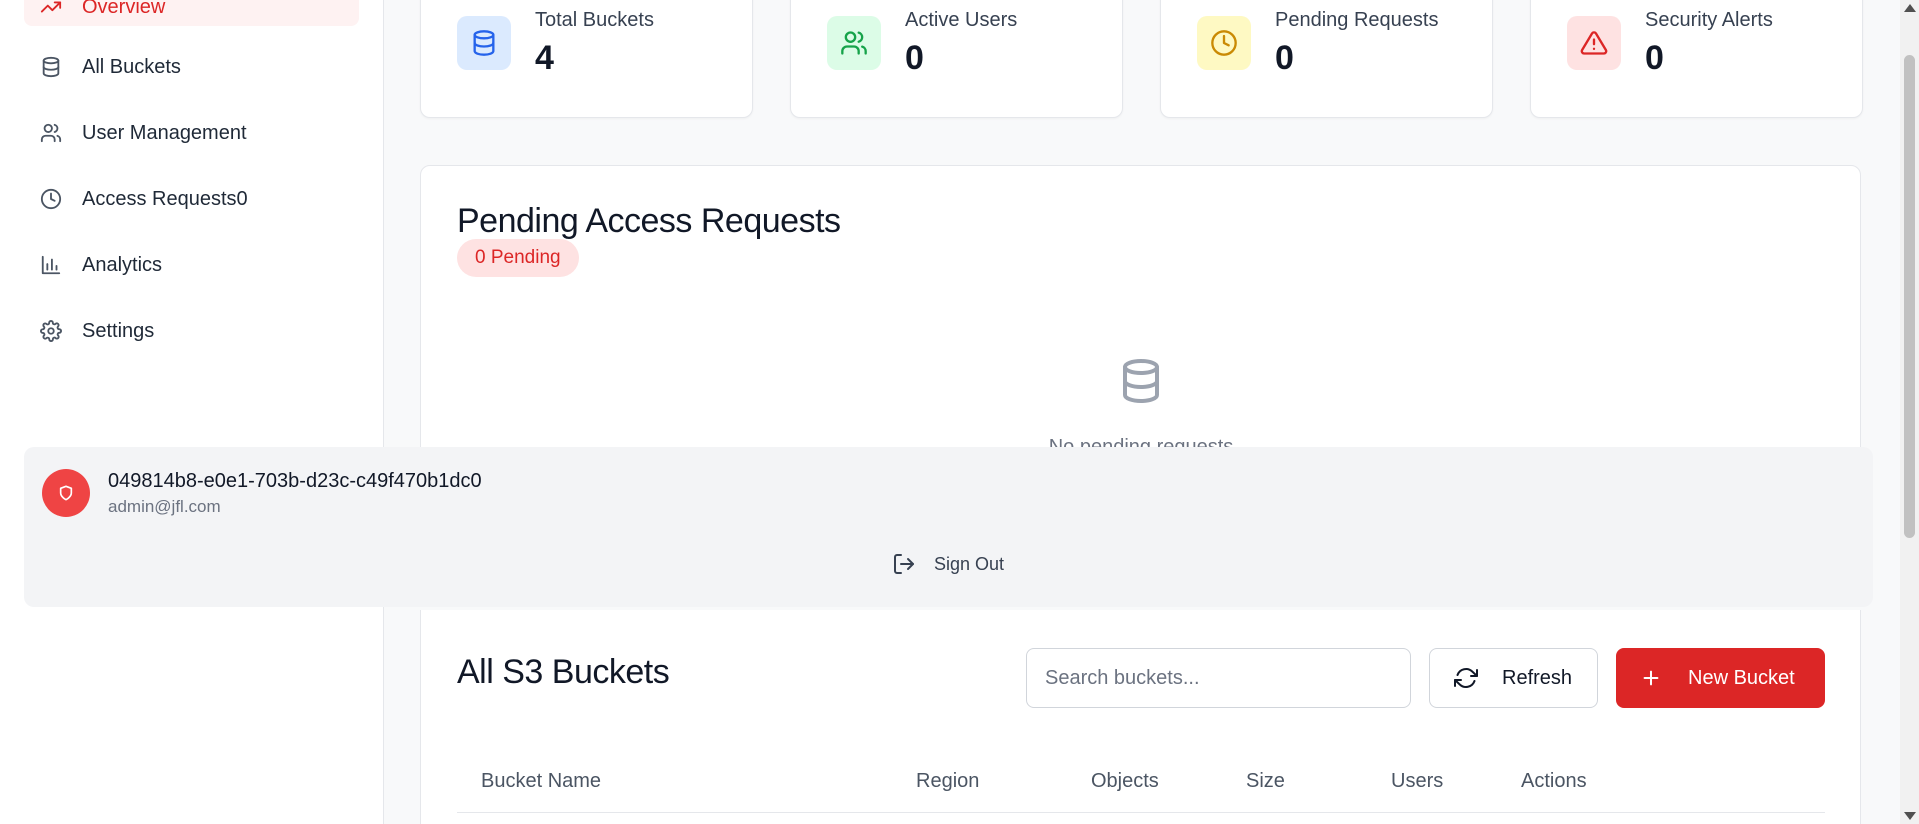 This screenshot has width=1919, height=824. I want to click on avatar, so click(66, 493).